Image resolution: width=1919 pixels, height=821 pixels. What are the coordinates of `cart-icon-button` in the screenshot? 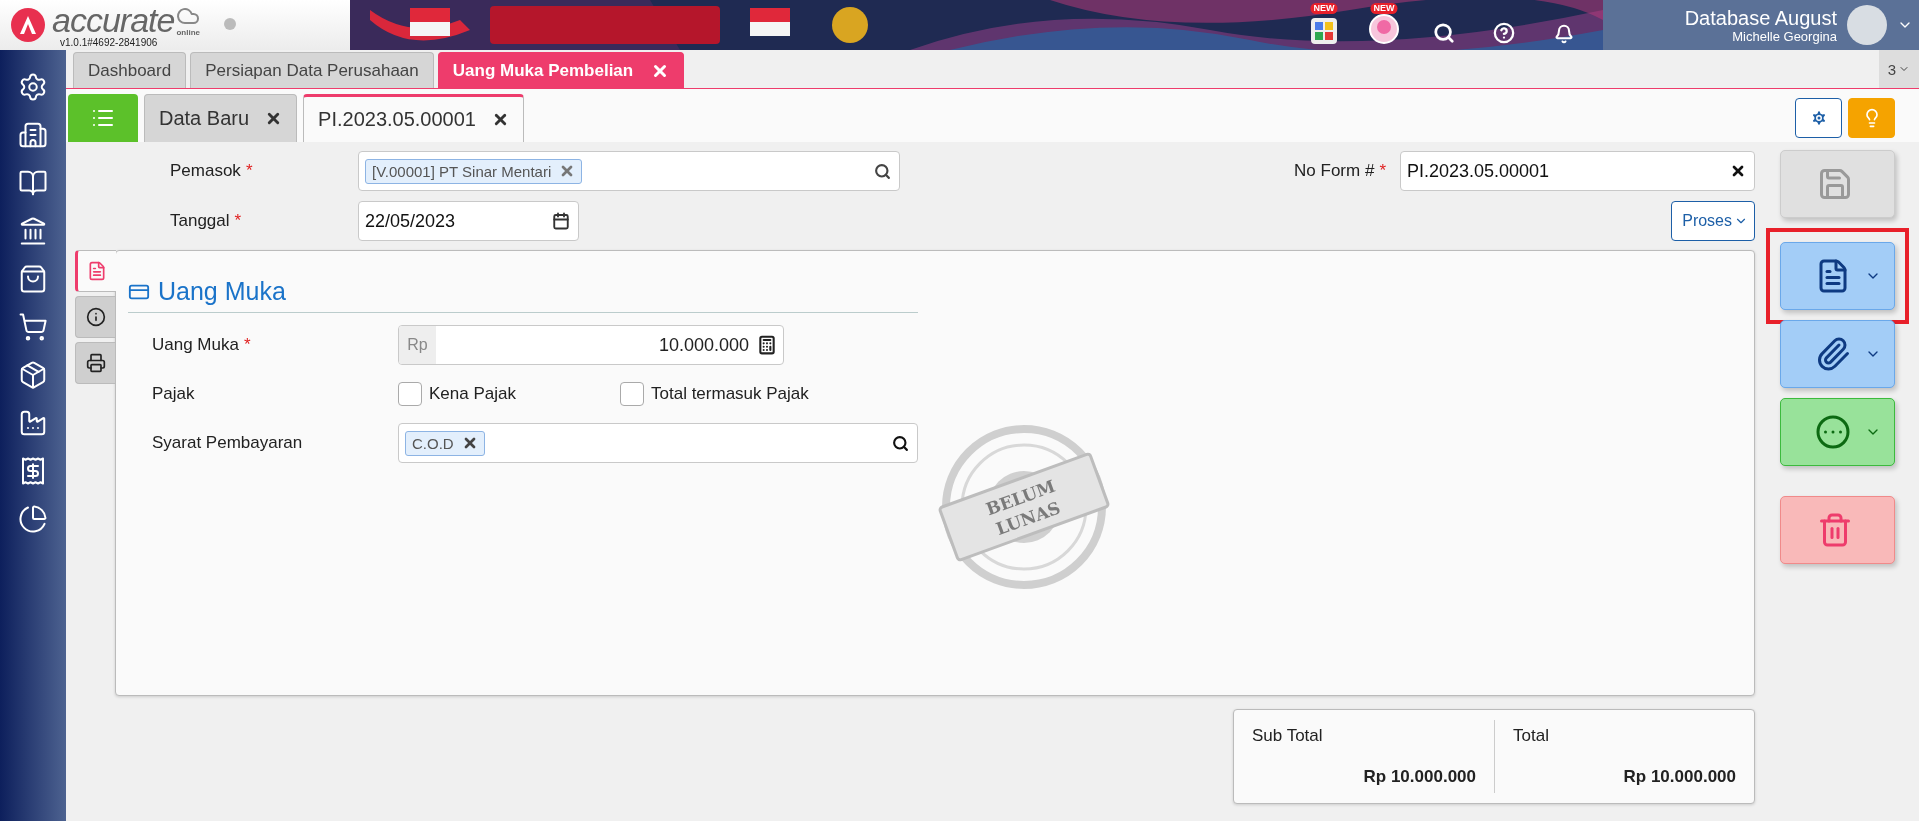 It's located at (33, 327).